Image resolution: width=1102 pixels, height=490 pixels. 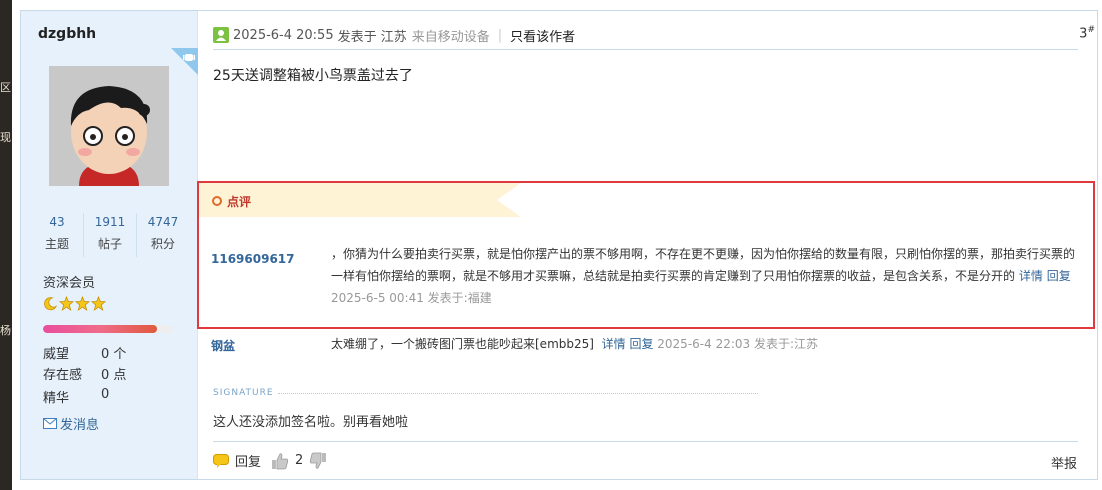 What do you see at coordinates (114, 375) in the screenshot?
I see `attr-presence-value: 0 点` at bounding box center [114, 375].